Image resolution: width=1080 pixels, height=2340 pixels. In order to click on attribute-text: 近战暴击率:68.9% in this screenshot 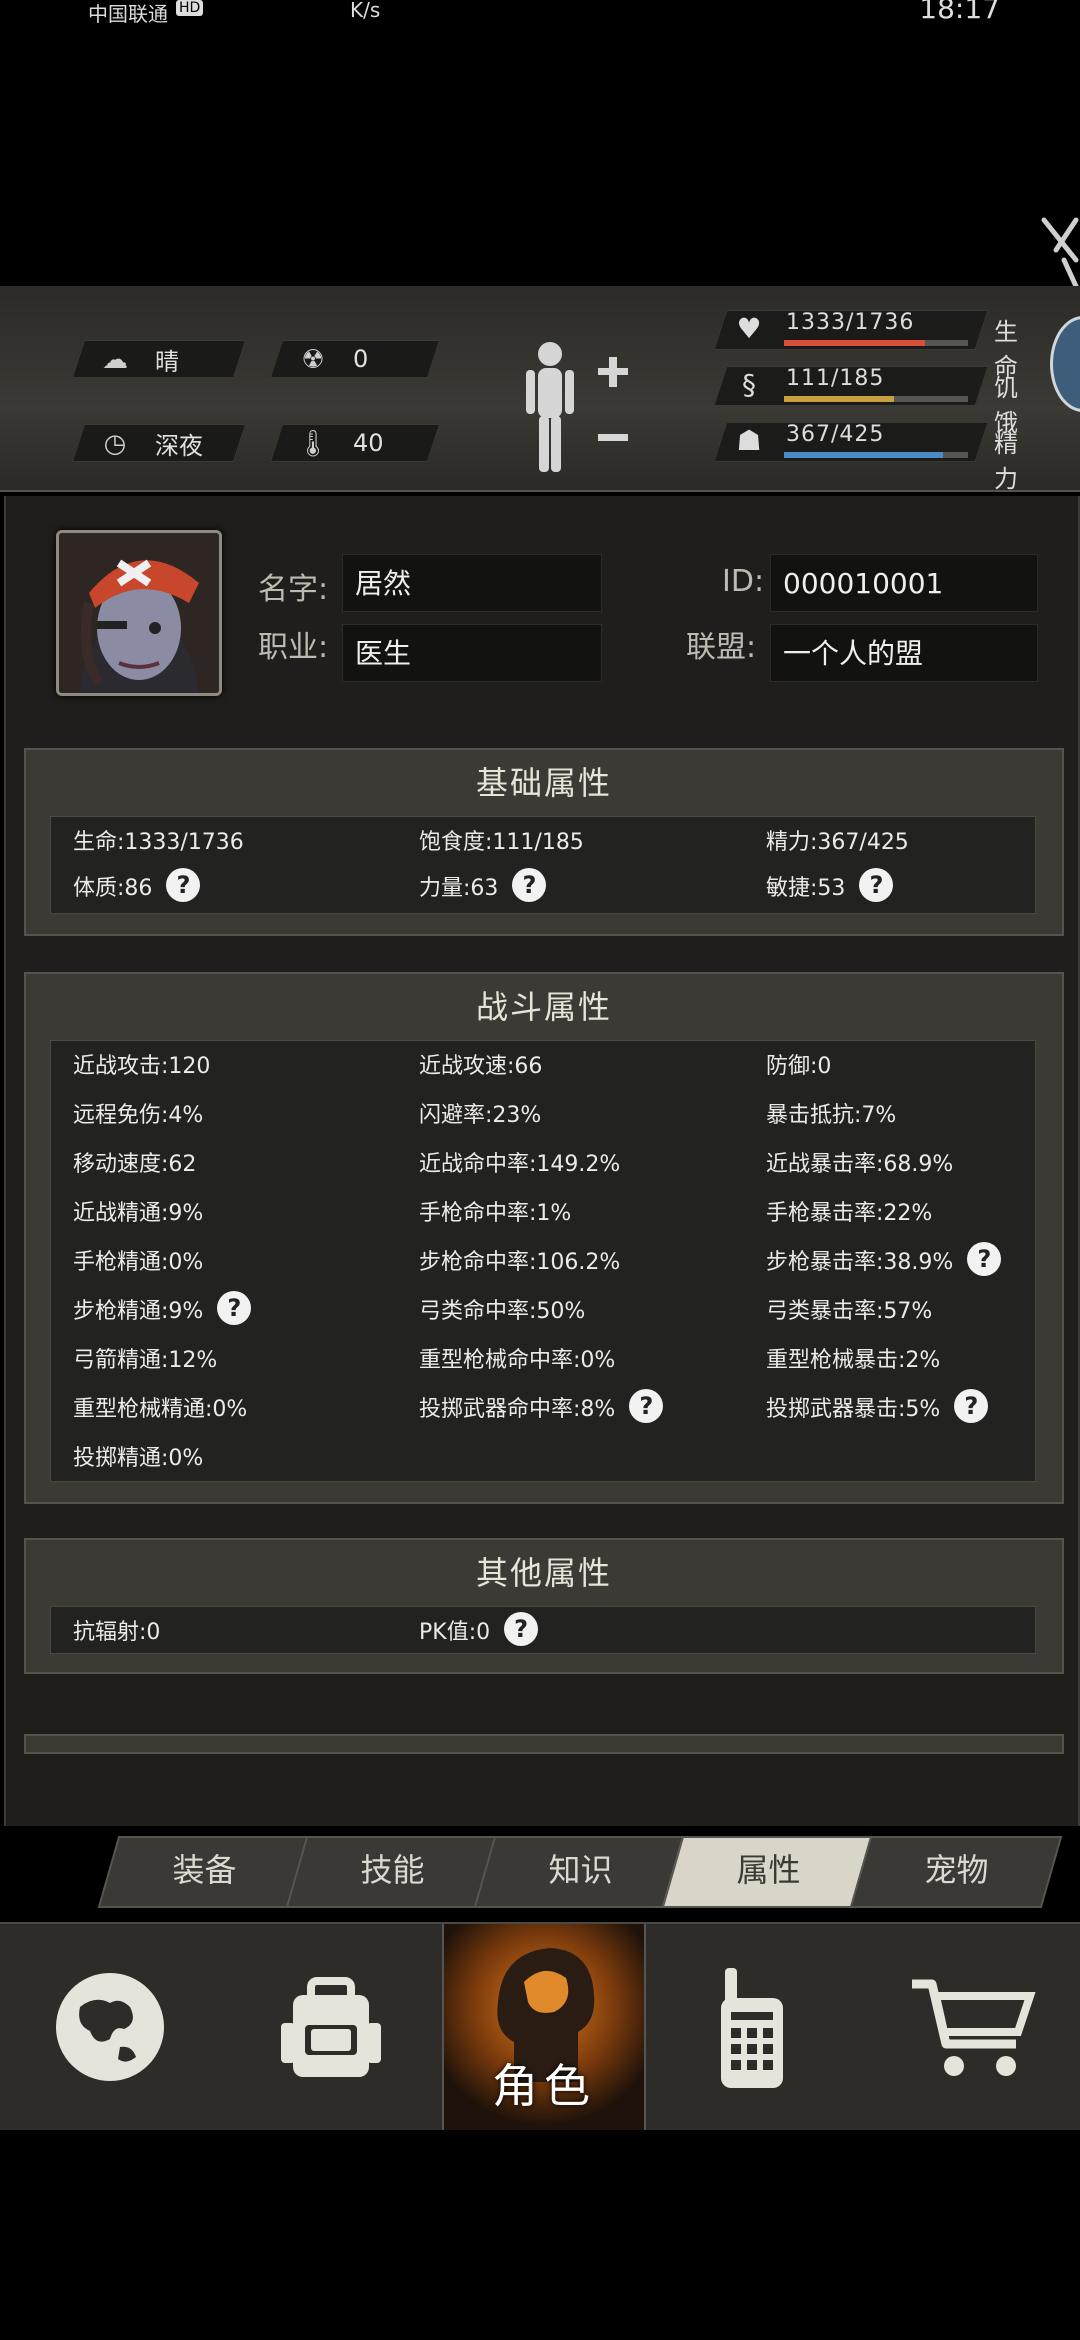, I will do `click(860, 1164)`.